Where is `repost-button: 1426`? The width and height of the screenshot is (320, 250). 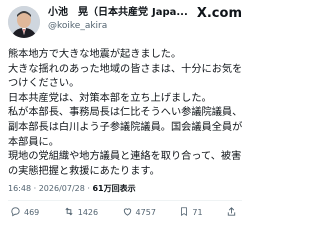 repost-button: 1426 is located at coordinates (80, 212).